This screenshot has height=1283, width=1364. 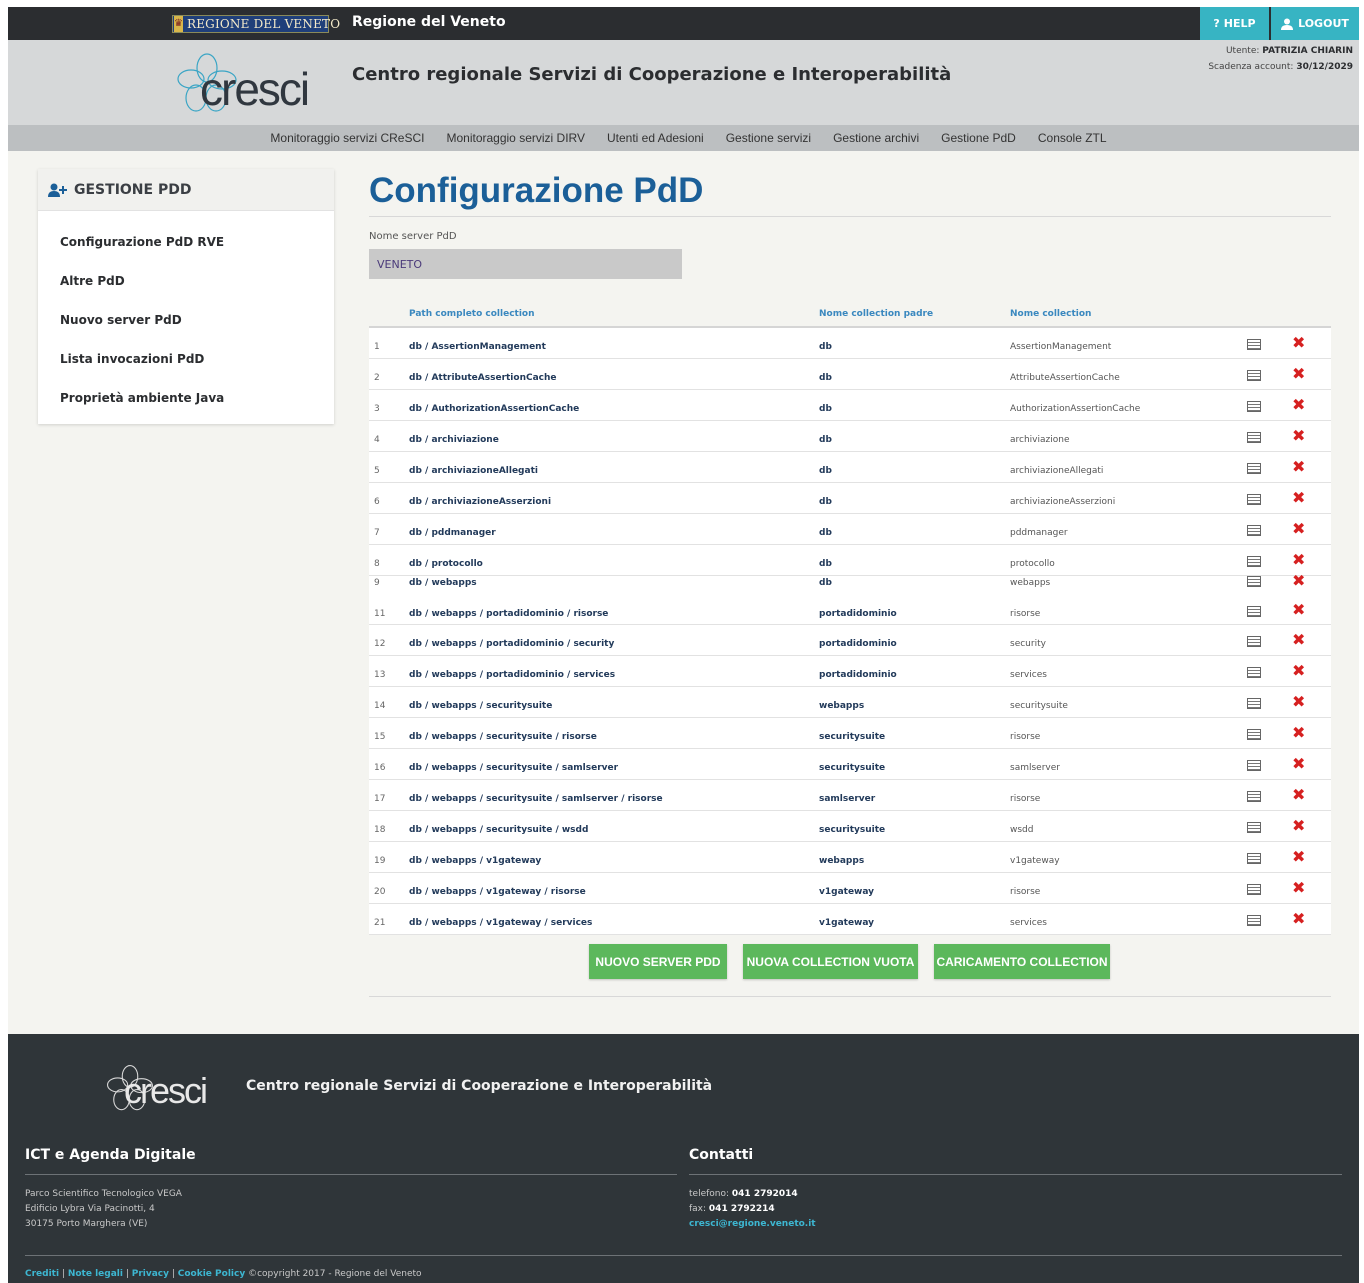 What do you see at coordinates (377, 378) in the screenshot?
I see `row-number: 2` at bounding box center [377, 378].